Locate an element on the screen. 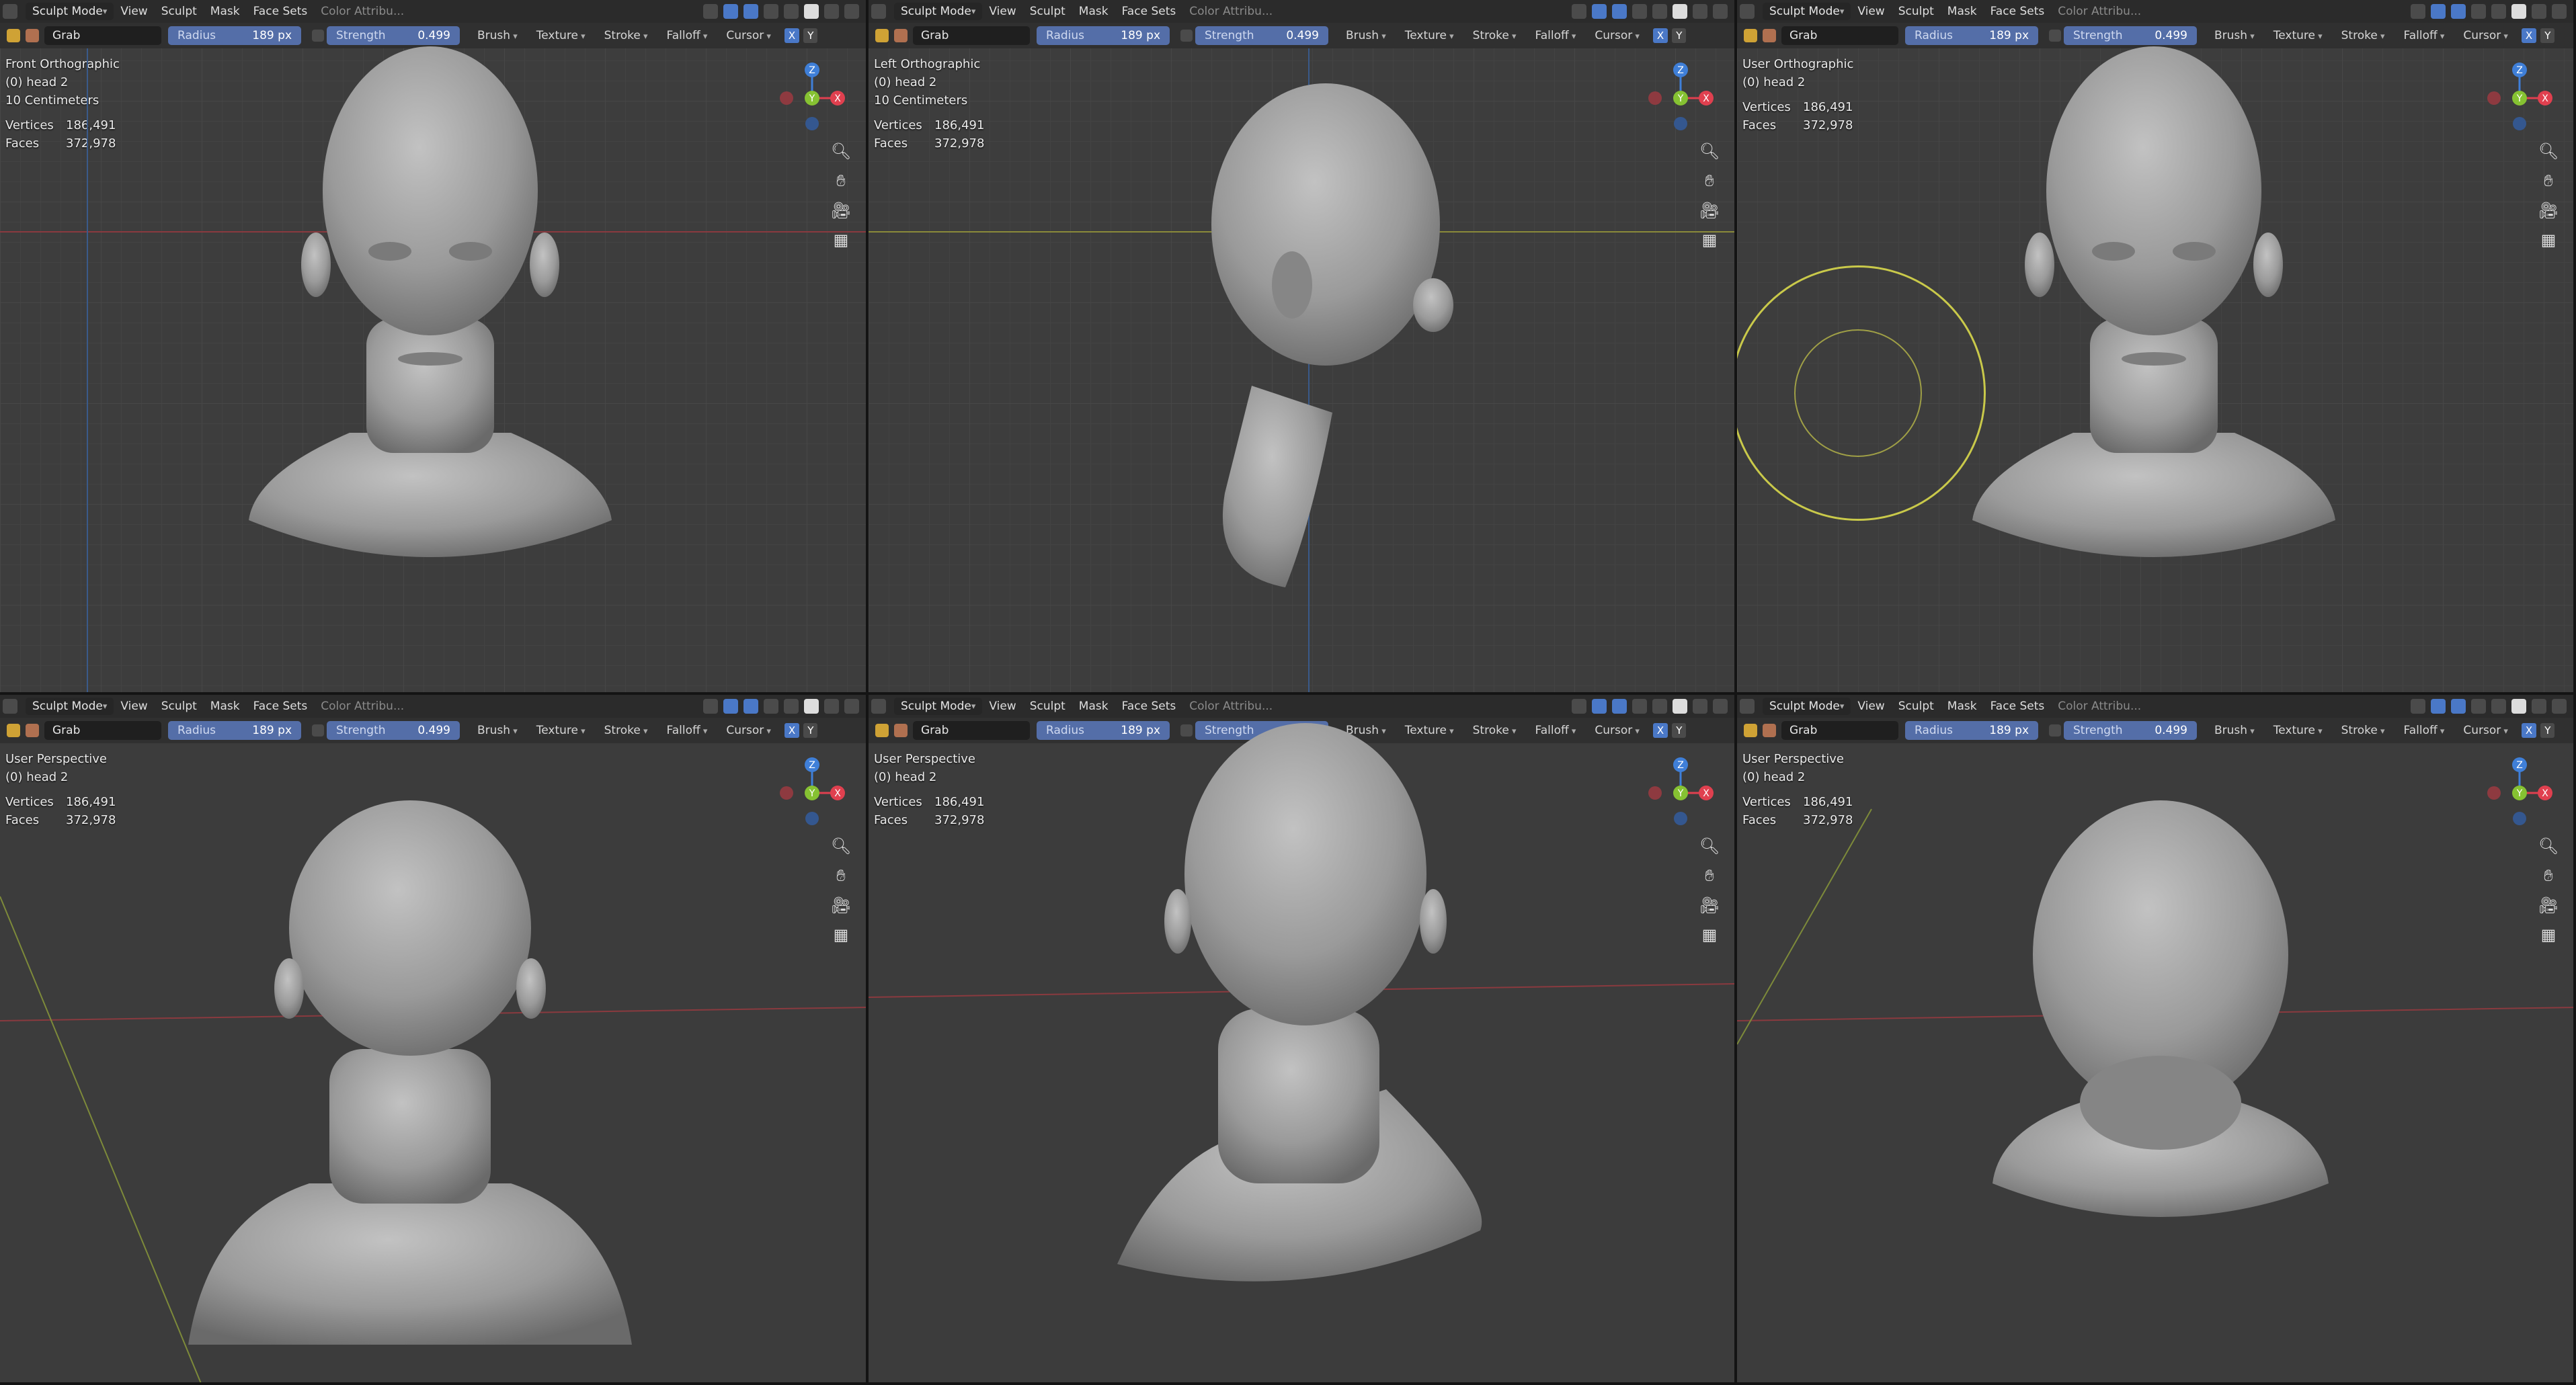  nose-shape is located at coordinates (1433, 305).